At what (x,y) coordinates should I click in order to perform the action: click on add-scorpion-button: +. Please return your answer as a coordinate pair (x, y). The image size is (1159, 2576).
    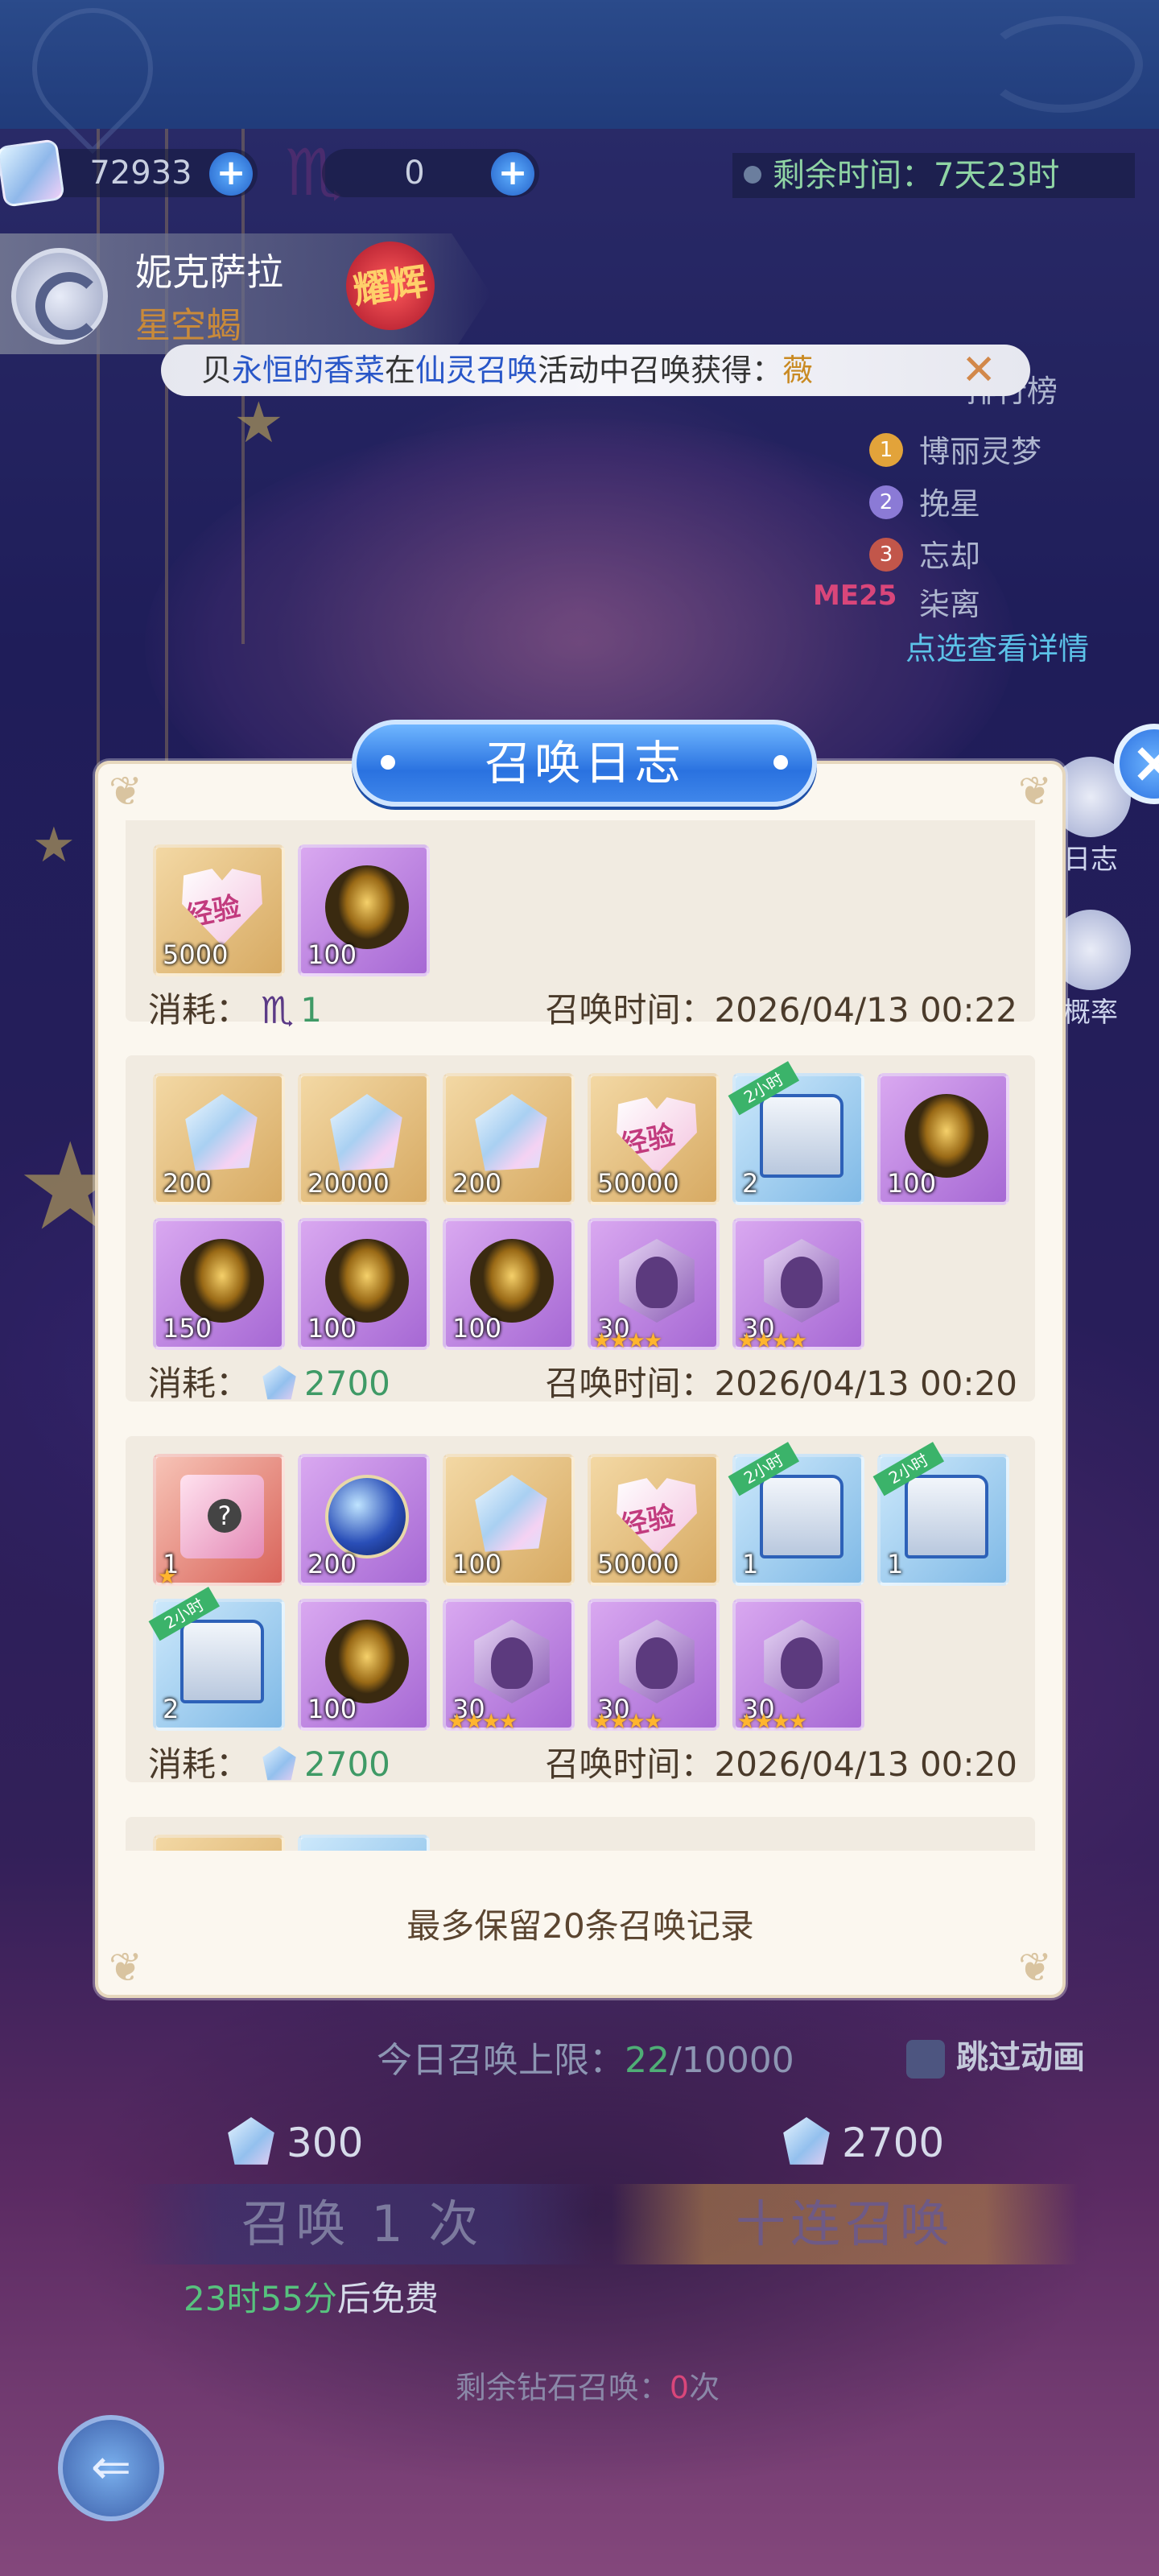
    Looking at the image, I should click on (512, 174).